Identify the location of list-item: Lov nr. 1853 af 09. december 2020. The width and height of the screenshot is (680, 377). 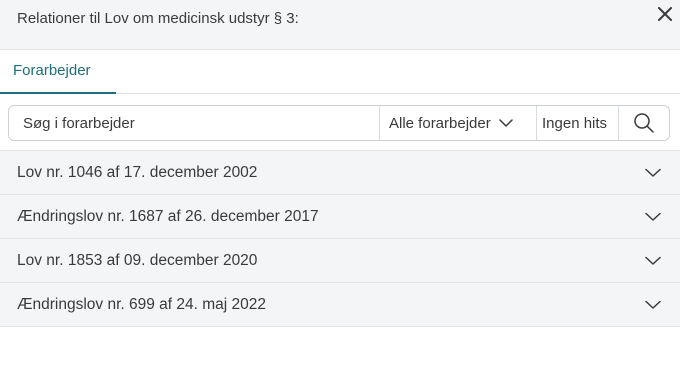
(340, 261).